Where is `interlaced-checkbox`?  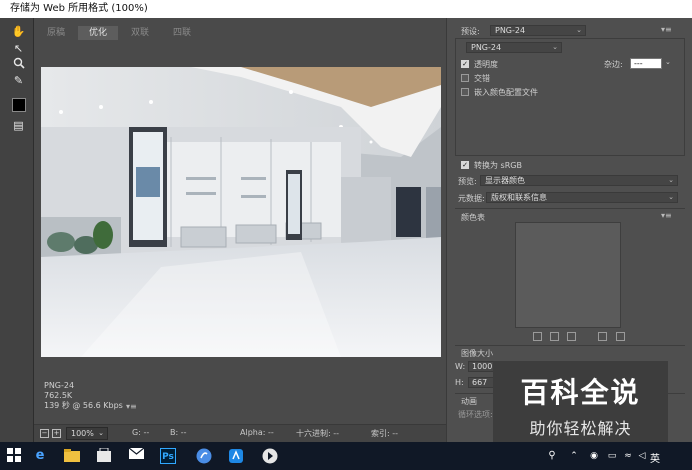
interlaced-checkbox is located at coordinates (465, 78).